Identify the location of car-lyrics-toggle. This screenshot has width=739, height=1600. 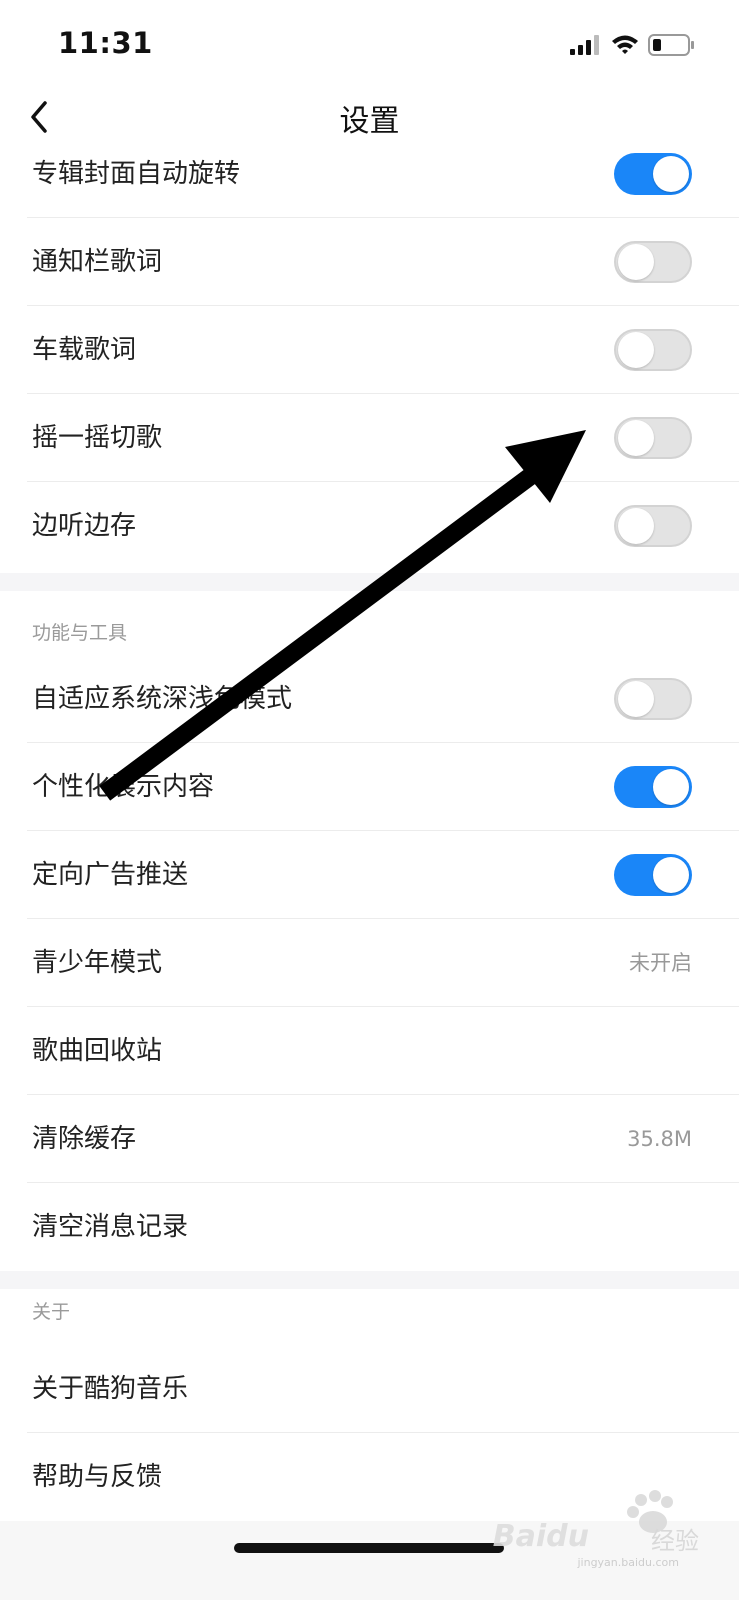
(653, 350).